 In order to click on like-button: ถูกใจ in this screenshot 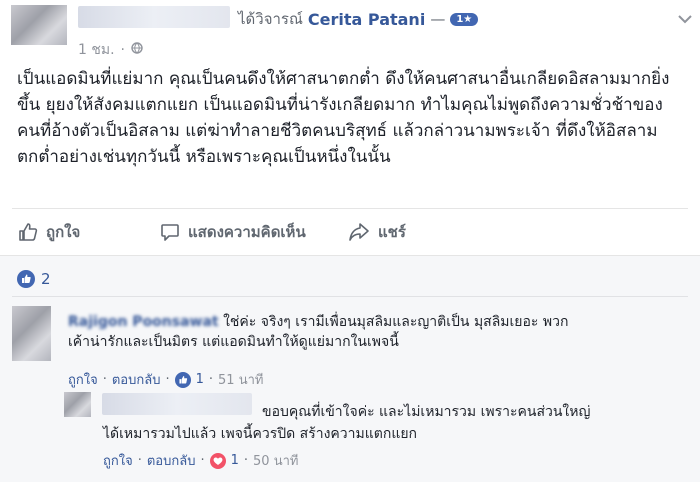, I will do `click(49, 232)`.